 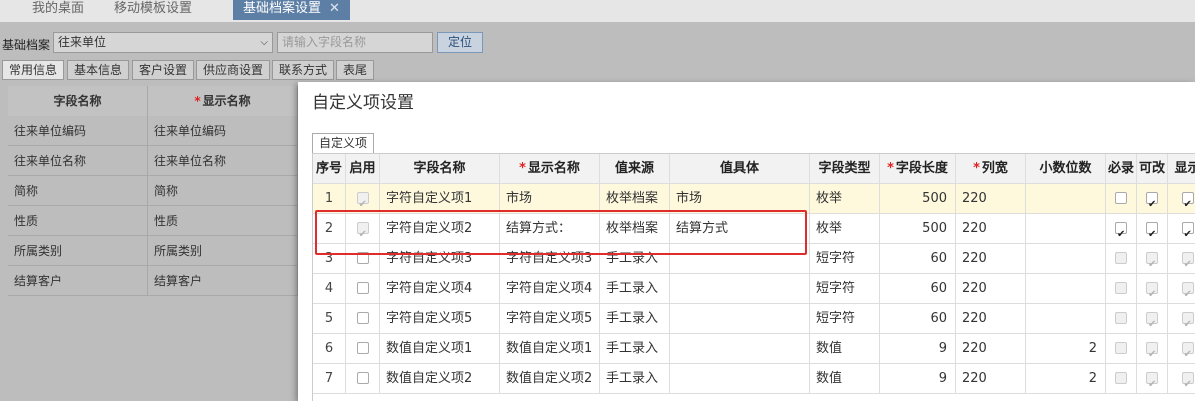 I want to click on display-cell: 数值自定义项1, so click(x=550, y=349).